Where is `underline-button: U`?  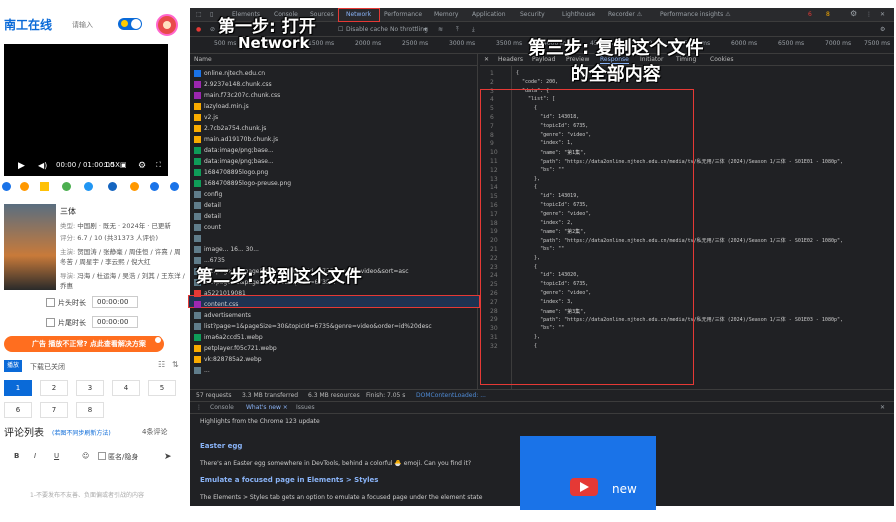
underline-button: U is located at coordinates (56, 456).